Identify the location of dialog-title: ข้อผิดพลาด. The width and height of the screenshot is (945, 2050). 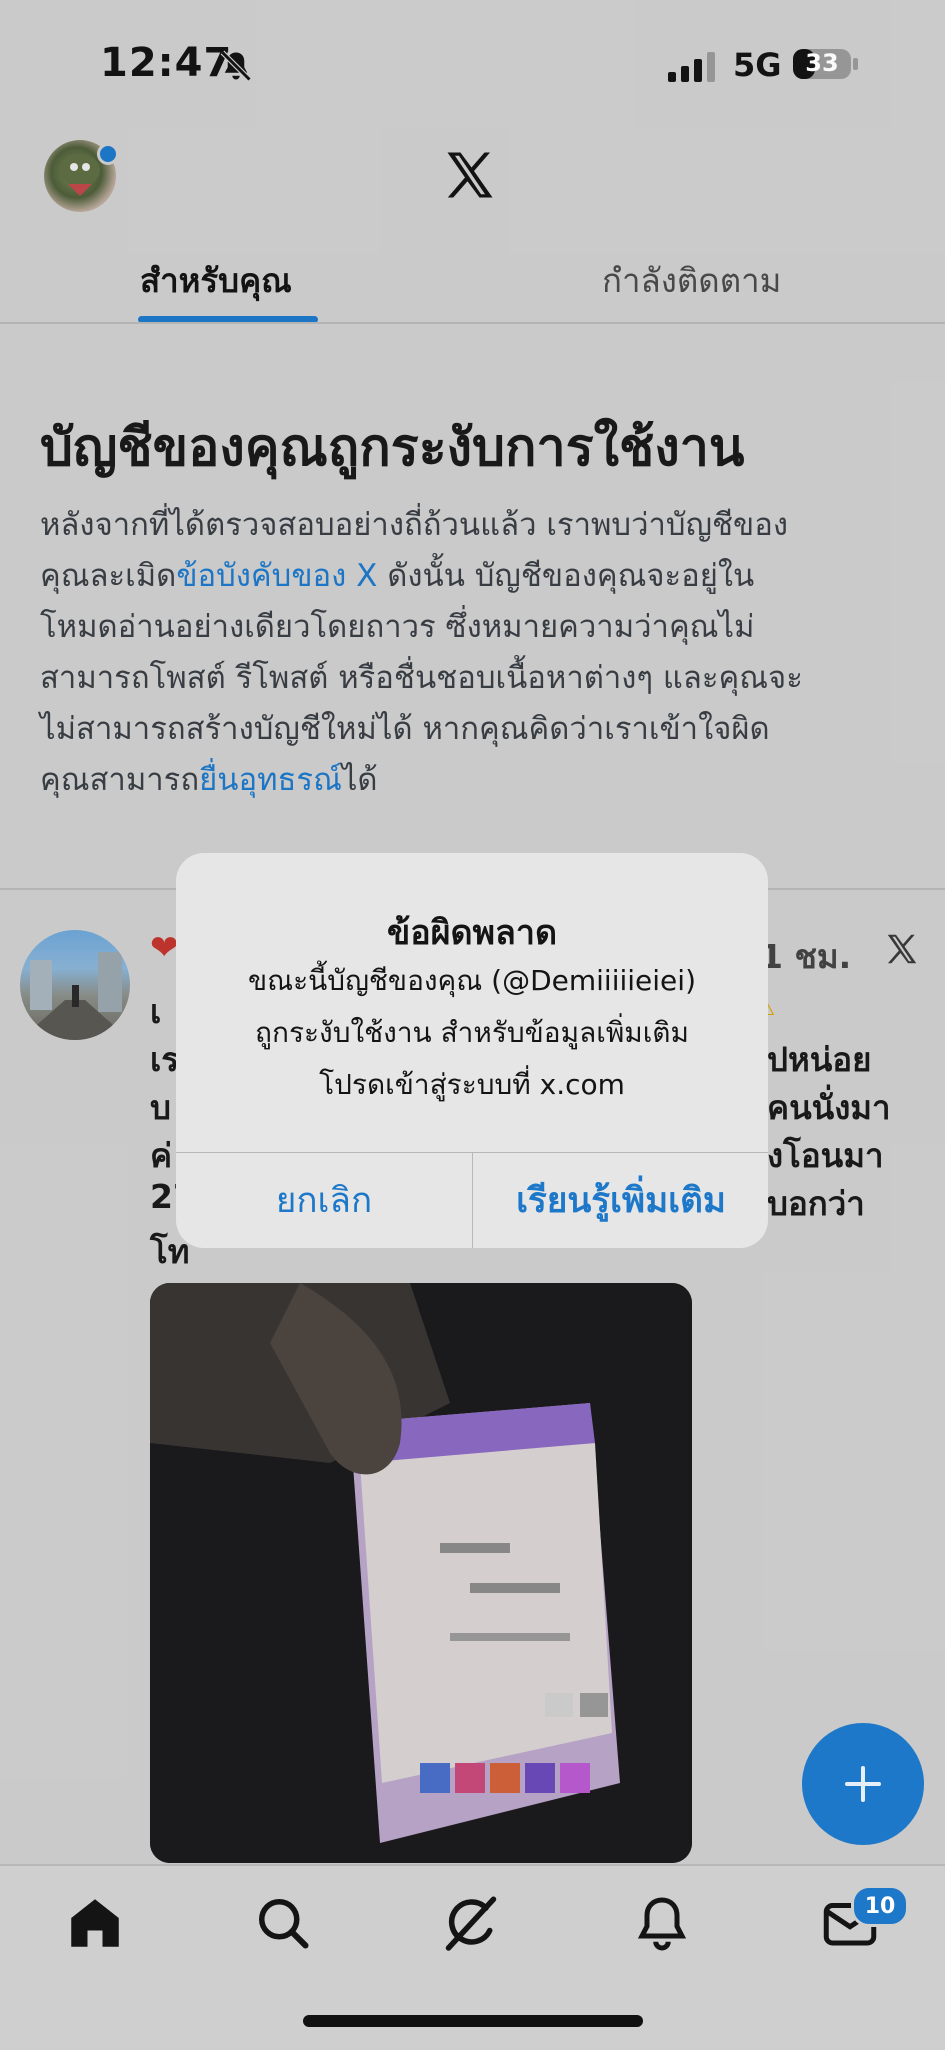
(472, 933).